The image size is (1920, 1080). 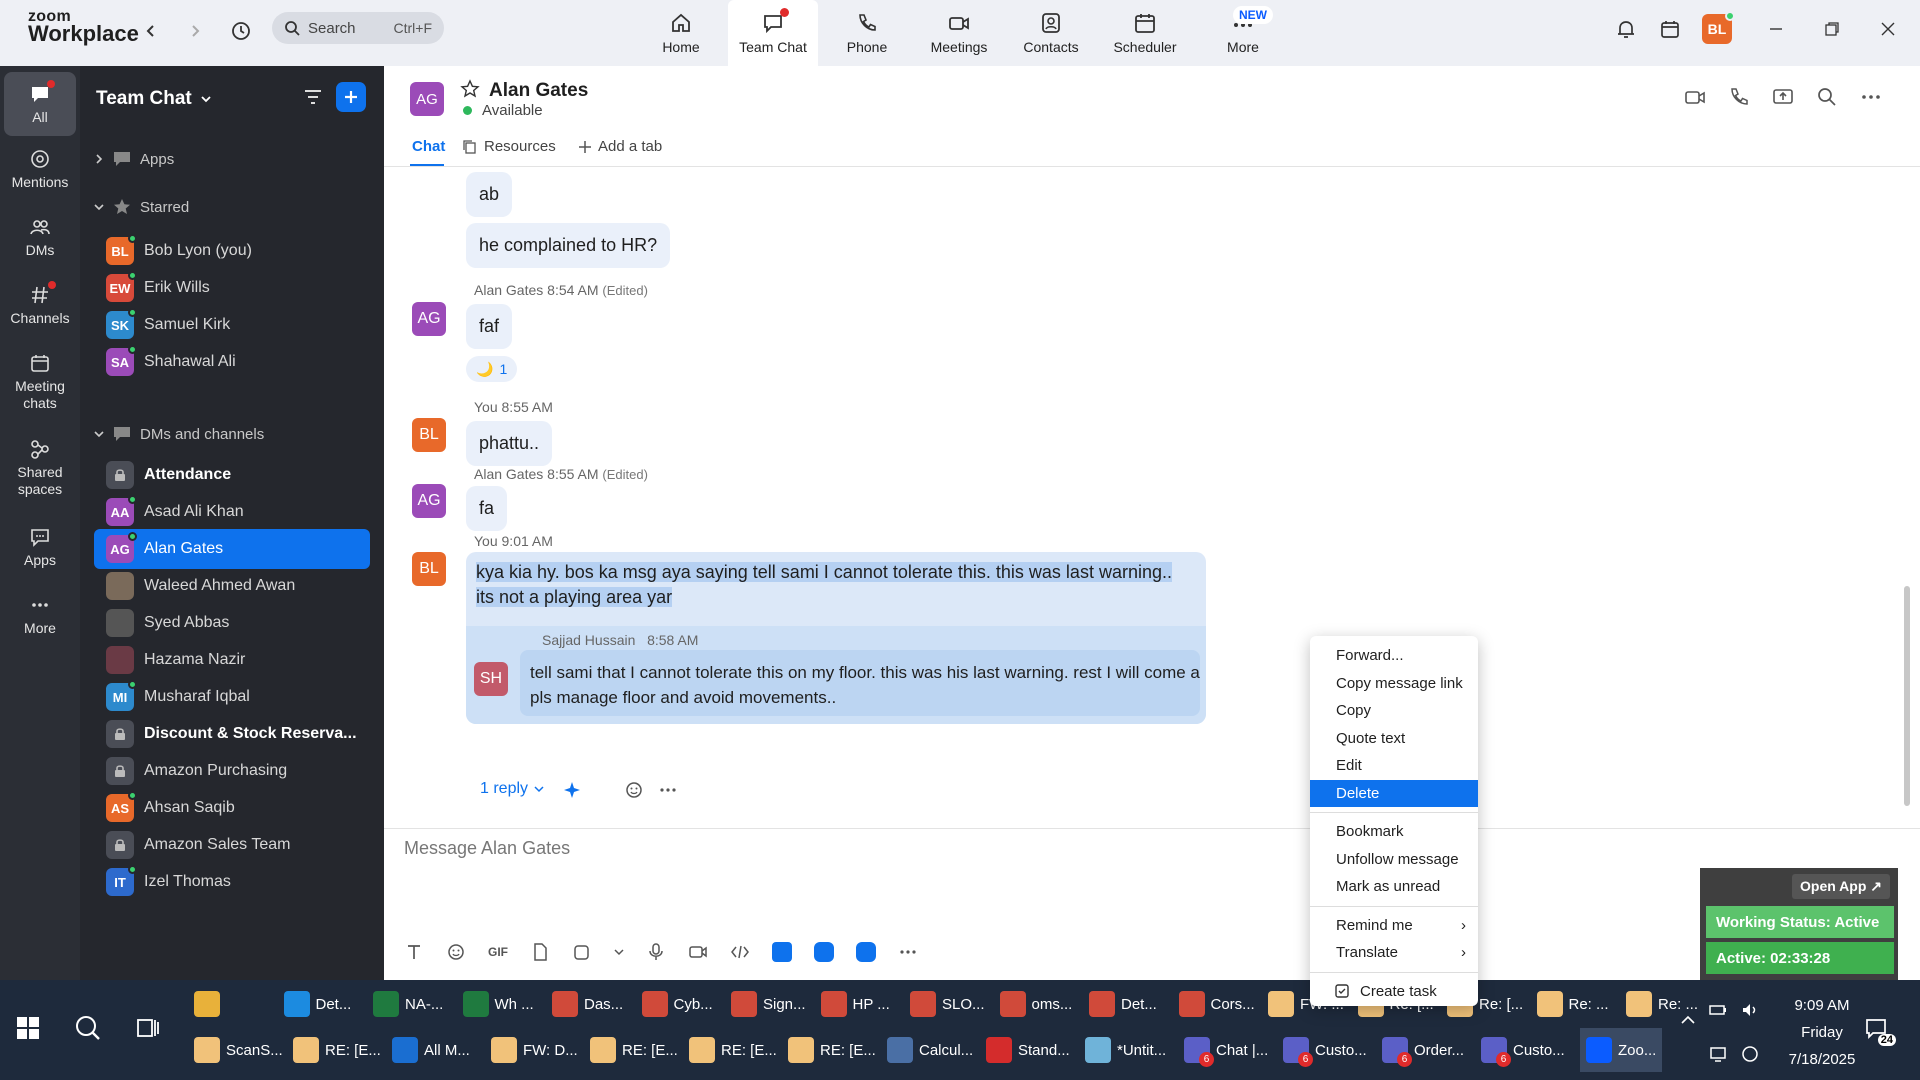 I want to click on reaction-chip: 🌙 1, so click(x=492, y=369).